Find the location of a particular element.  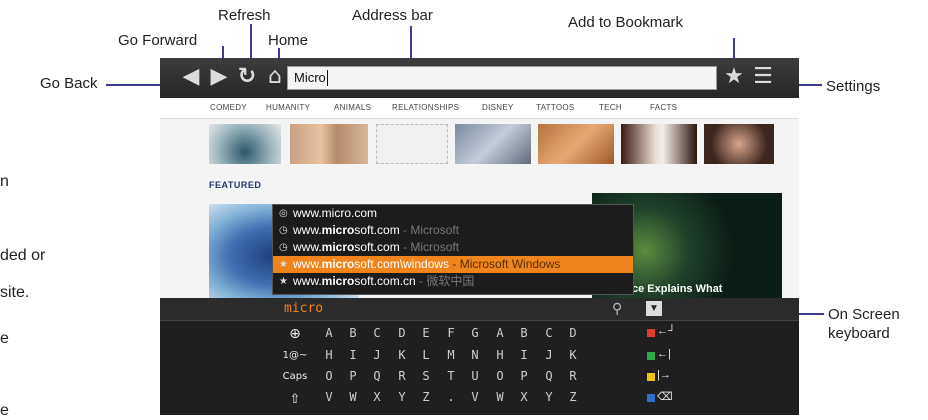

shift-icon: ⇧ is located at coordinates (295, 399).